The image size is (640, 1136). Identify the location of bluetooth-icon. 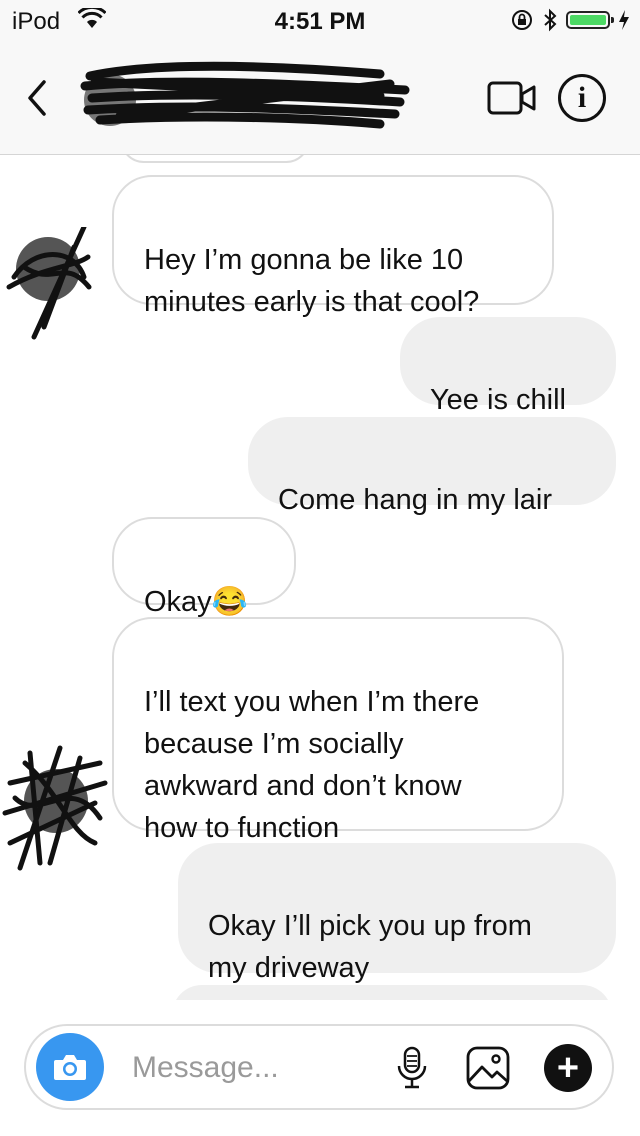
(550, 20).